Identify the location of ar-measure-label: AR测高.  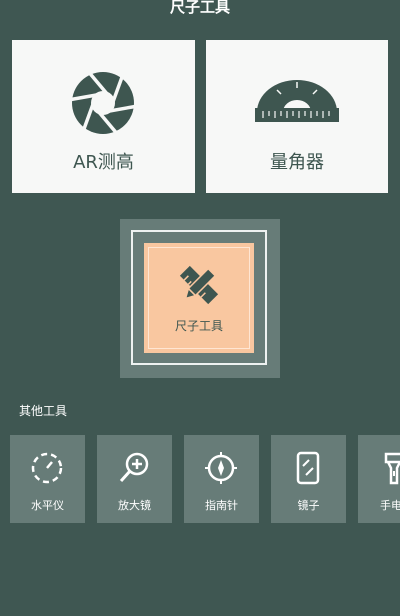
(103, 162).